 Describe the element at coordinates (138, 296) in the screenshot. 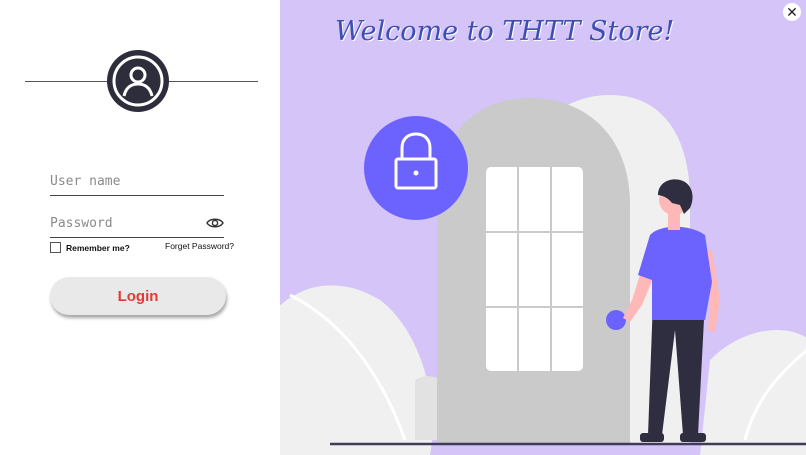

I see `login-button: Login` at that location.